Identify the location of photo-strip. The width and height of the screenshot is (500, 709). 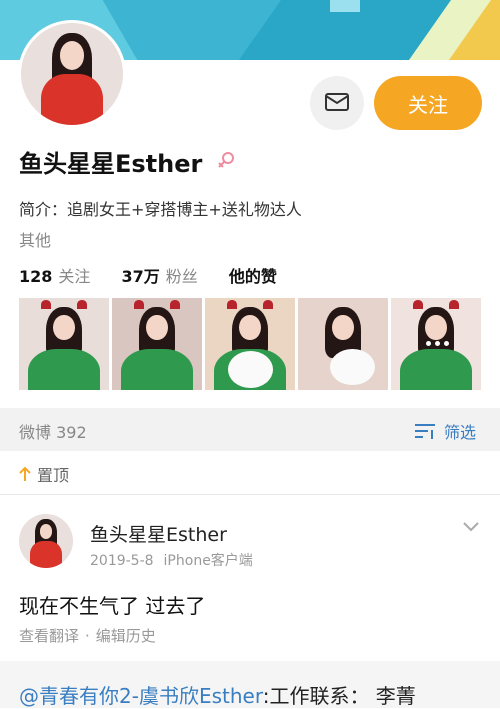
(251, 344).